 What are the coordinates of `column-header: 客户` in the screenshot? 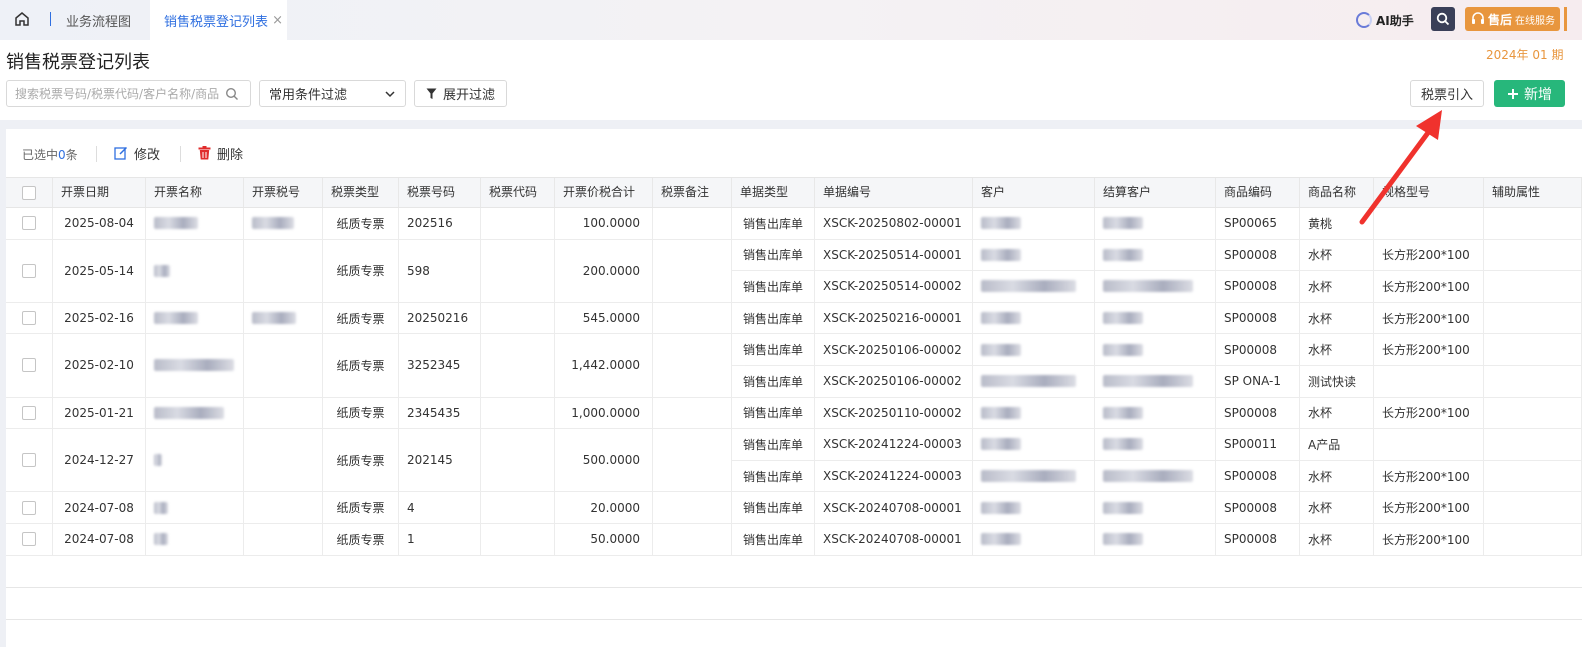 It's located at (1034, 192).